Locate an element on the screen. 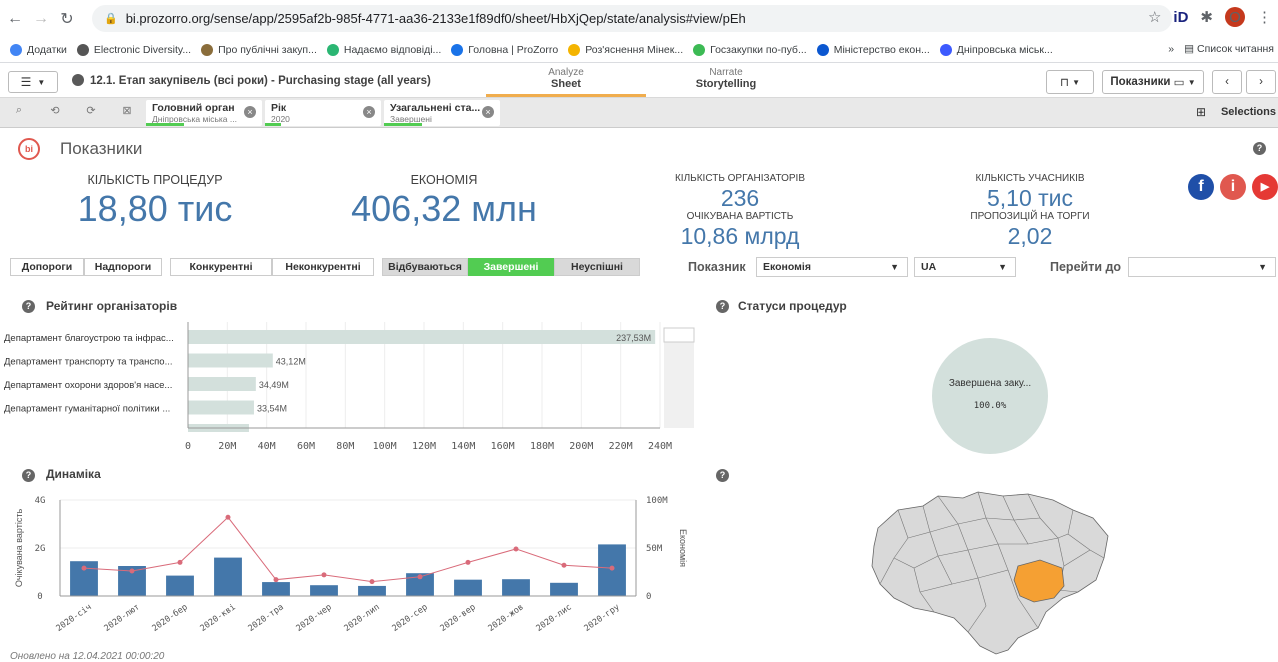  forward-icon: → is located at coordinates (41, 19).